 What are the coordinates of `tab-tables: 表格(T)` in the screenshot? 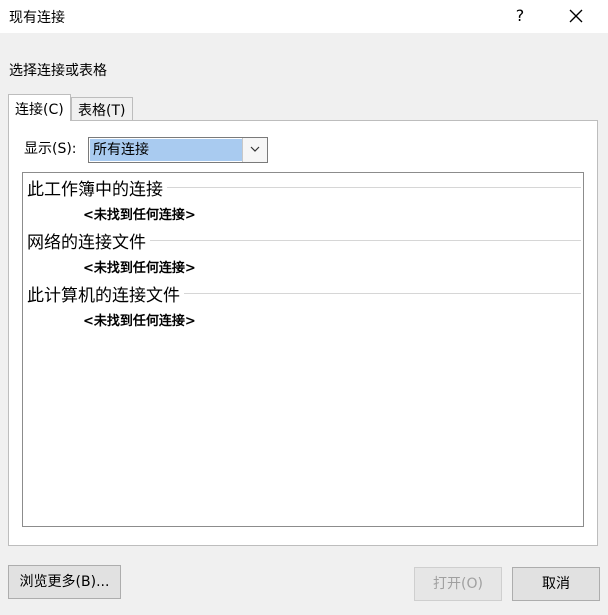 It's located at (102, 108).